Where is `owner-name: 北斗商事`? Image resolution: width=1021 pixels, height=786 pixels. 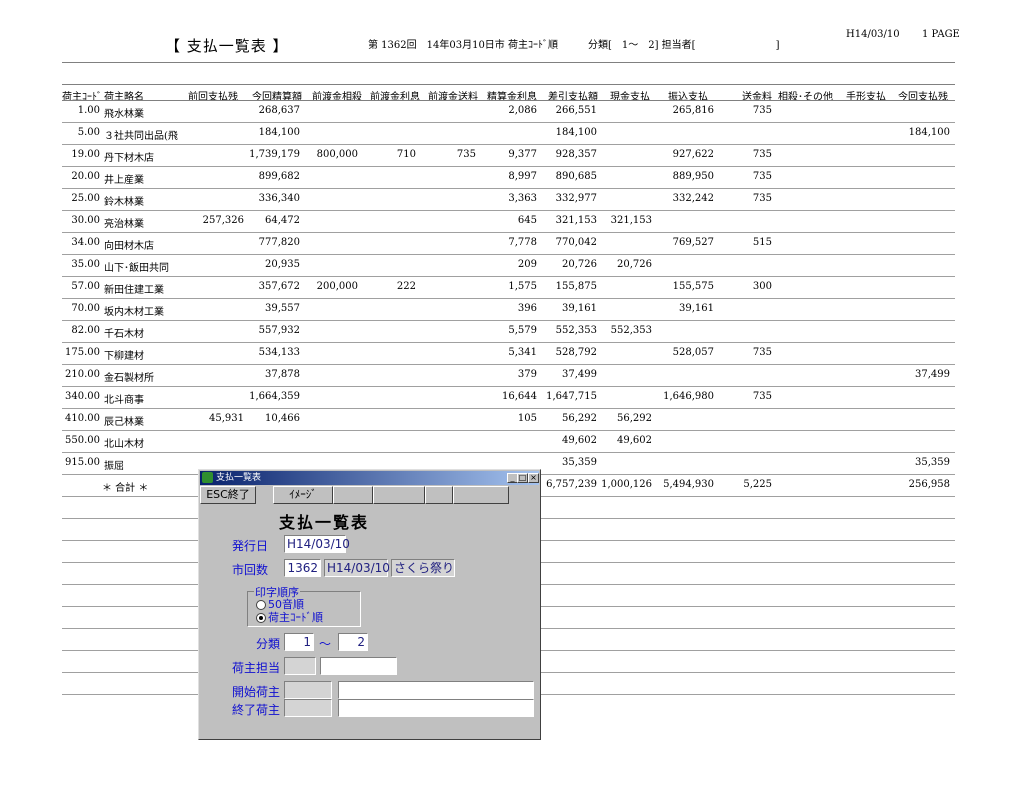
owner-name: 北斗商事 is located at coordinates (124, 400).